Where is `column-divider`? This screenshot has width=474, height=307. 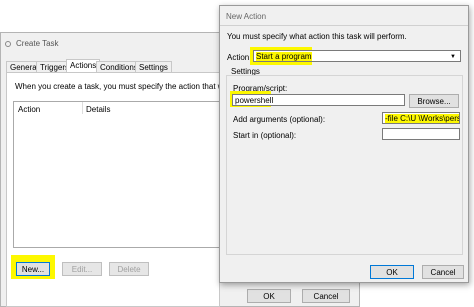 column-divider is located at coordinates (82, 108).